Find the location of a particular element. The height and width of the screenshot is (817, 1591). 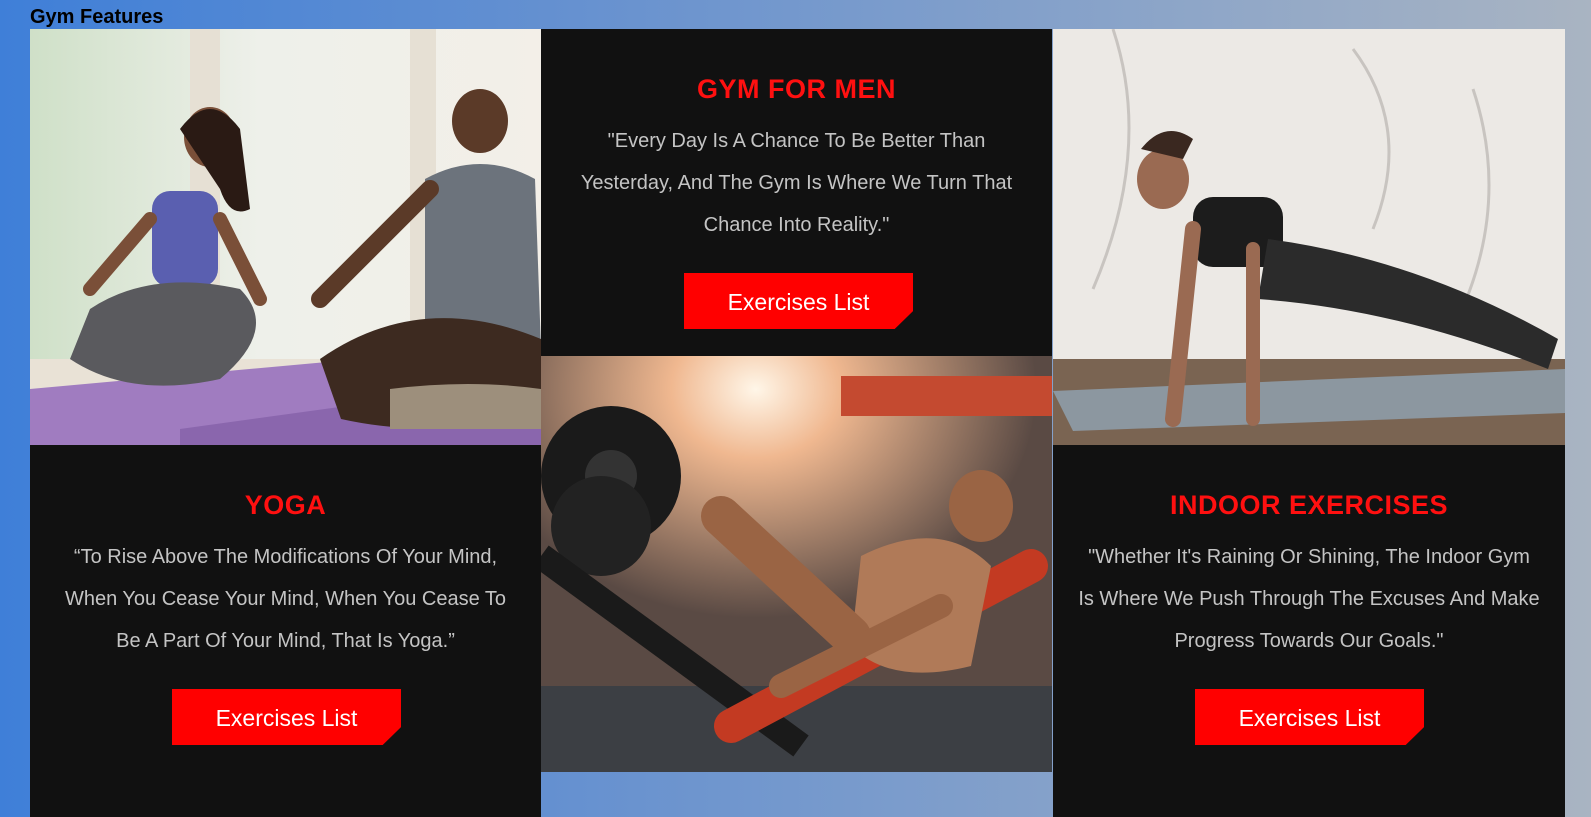

card-title: GYM FOR MEN is located at coordinates (796, 89).